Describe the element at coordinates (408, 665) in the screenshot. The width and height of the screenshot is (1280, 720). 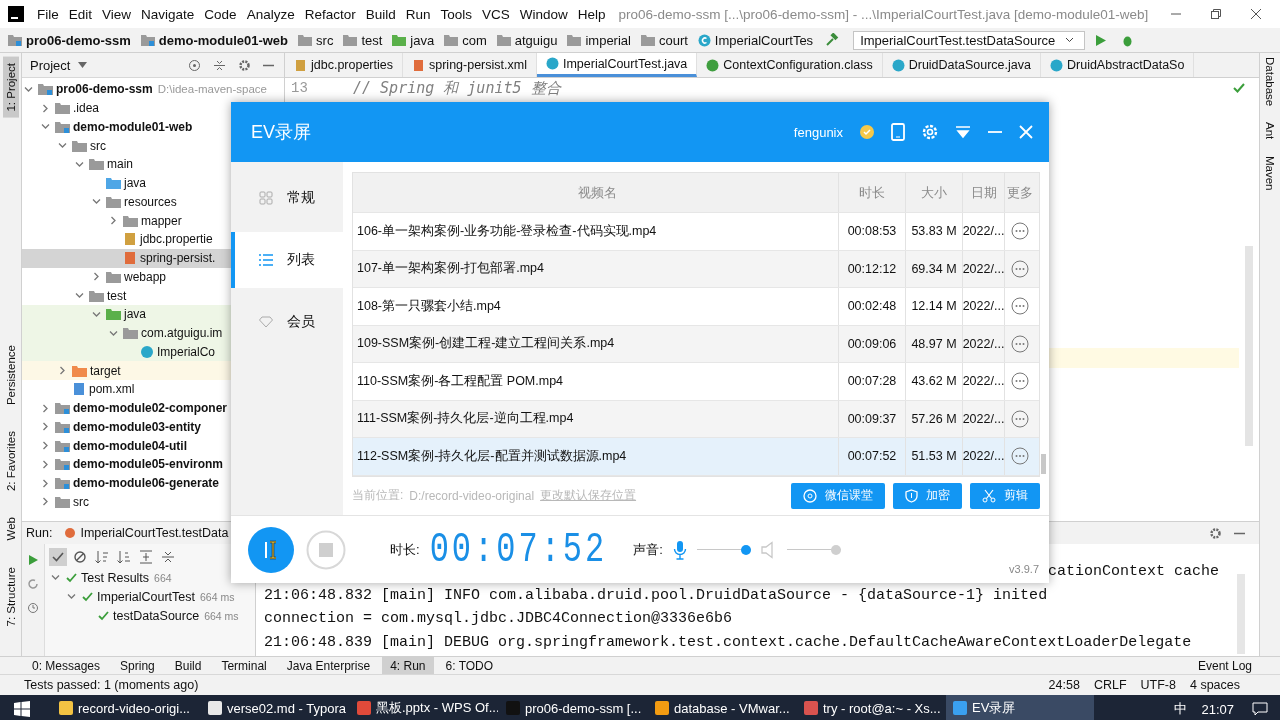
I see `tool-window-tab: 4: Run` at that location.